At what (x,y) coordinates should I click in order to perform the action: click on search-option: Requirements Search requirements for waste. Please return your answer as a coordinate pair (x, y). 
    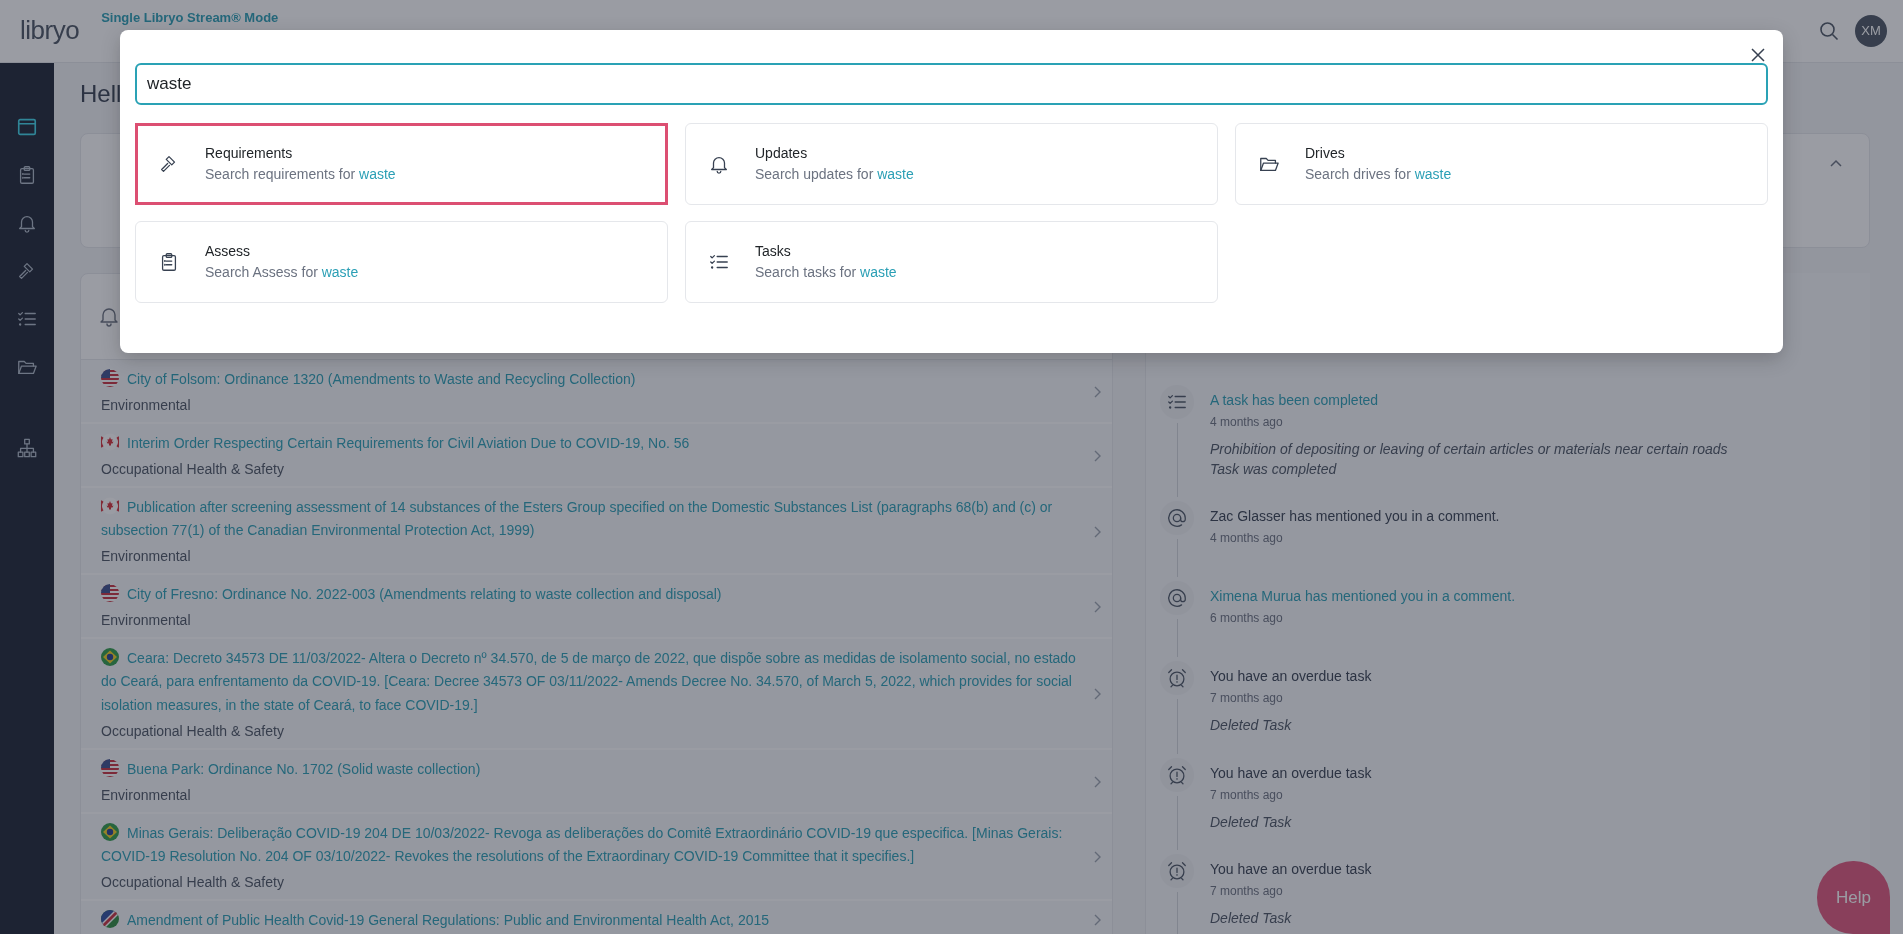
    Looking at the image, I should click on (401, 164).